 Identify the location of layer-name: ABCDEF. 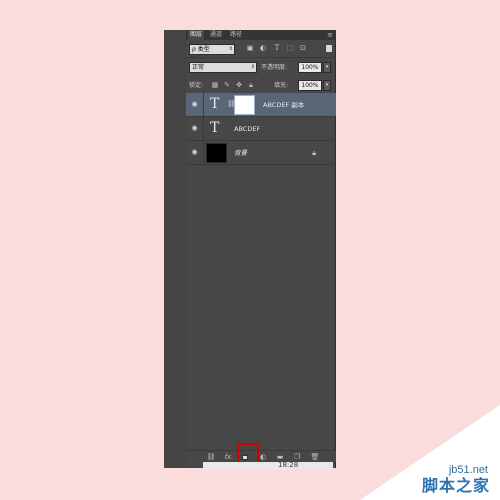
(247, 129).